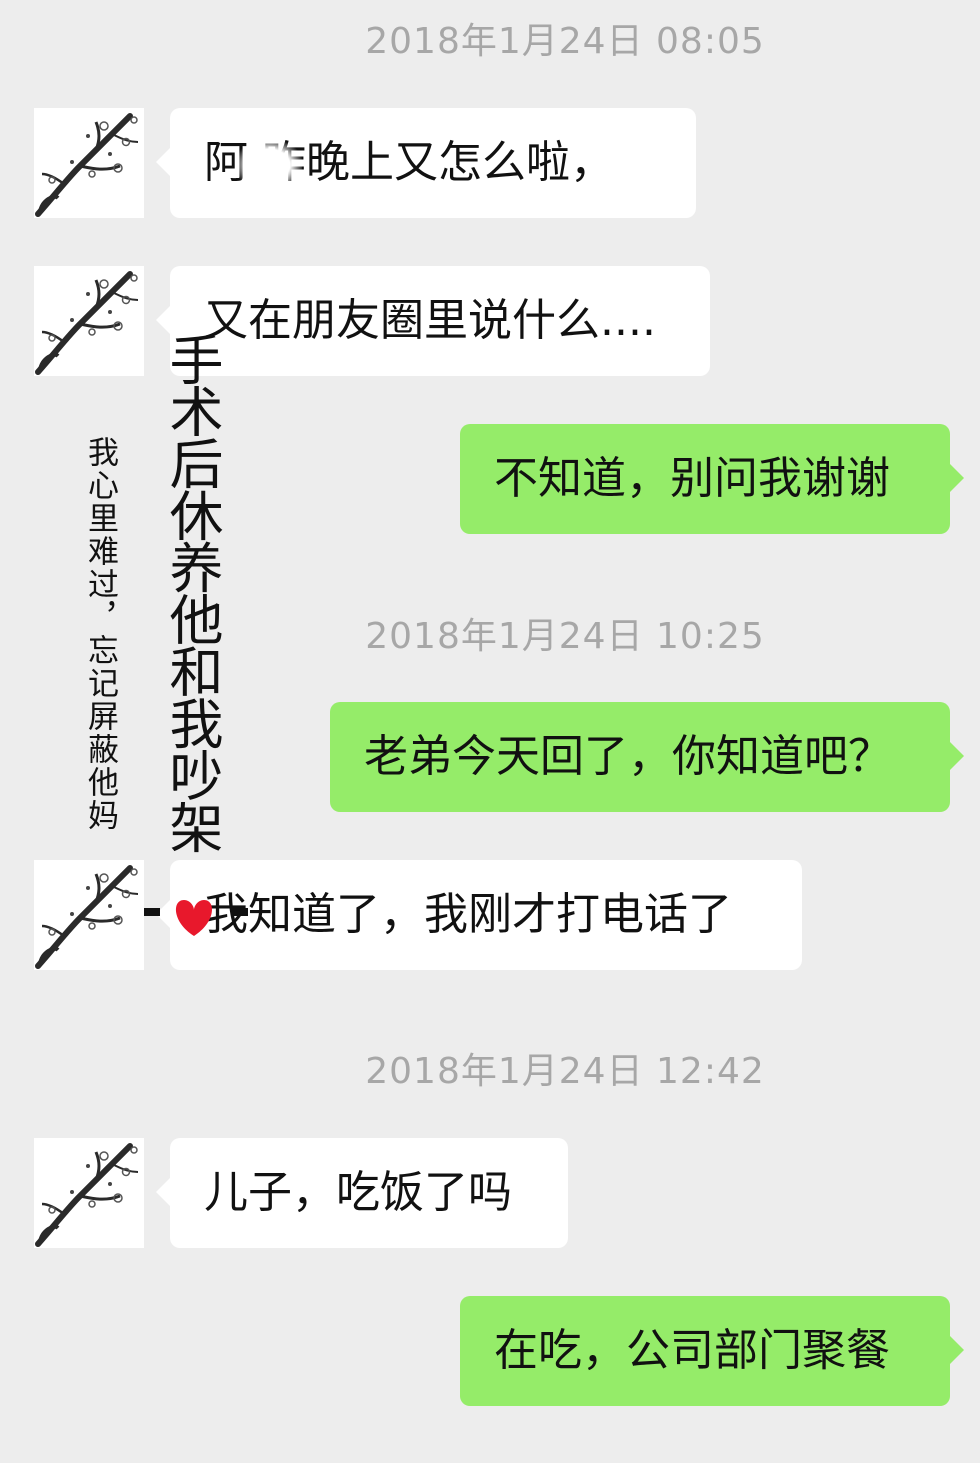  Describe the element at coordinates (647, 757) in the screenshot. I see `message-sent: 老弟今天回了，你知道吧？` at that location.